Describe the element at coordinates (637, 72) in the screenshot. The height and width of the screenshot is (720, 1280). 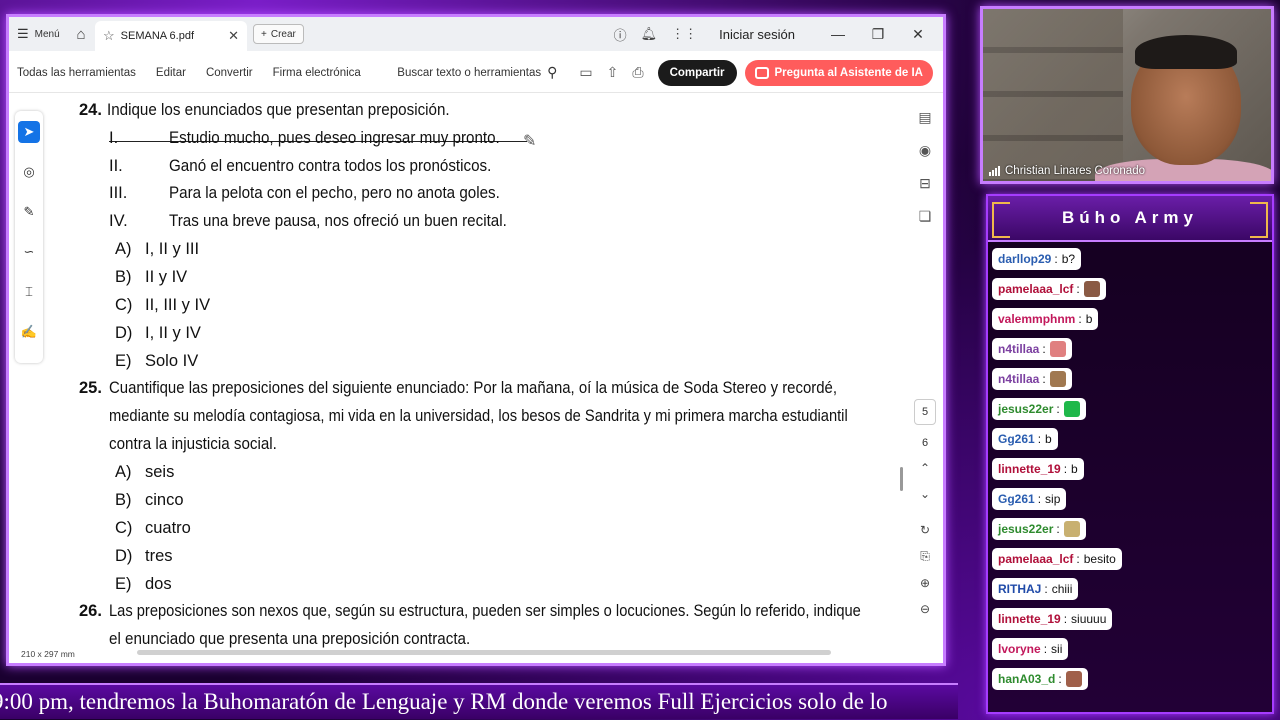
I see `print-icon: ⎙` at that location.